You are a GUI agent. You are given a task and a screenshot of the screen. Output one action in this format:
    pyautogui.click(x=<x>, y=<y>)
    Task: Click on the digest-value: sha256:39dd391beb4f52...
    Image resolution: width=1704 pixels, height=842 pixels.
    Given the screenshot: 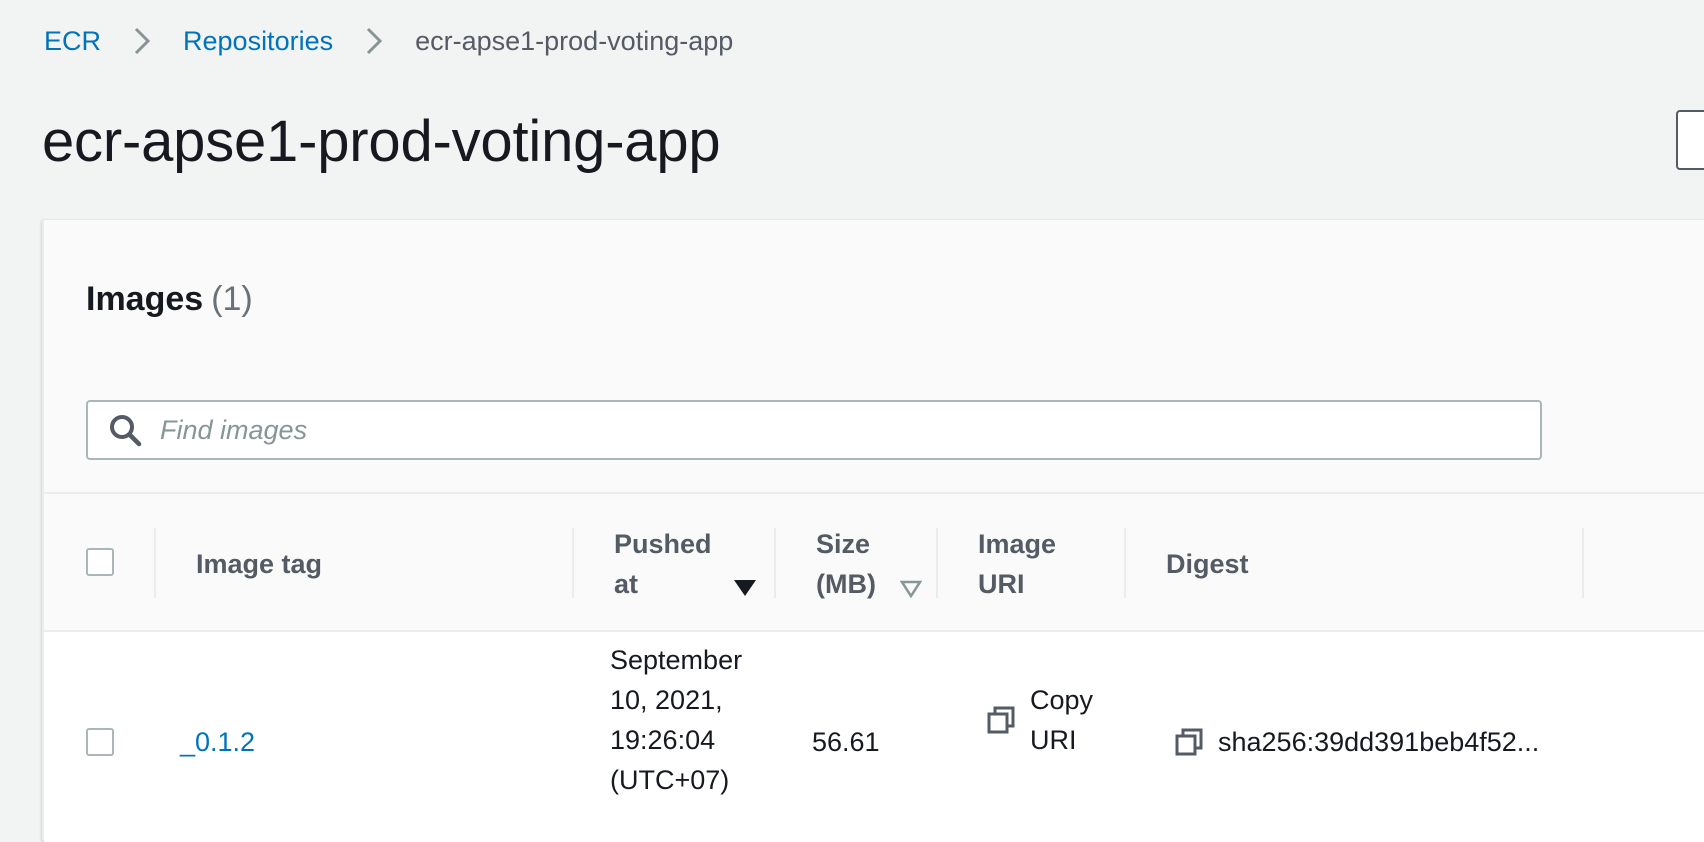 What is the action you would take?
    pyautogui.click(x=1379, y=742)
    